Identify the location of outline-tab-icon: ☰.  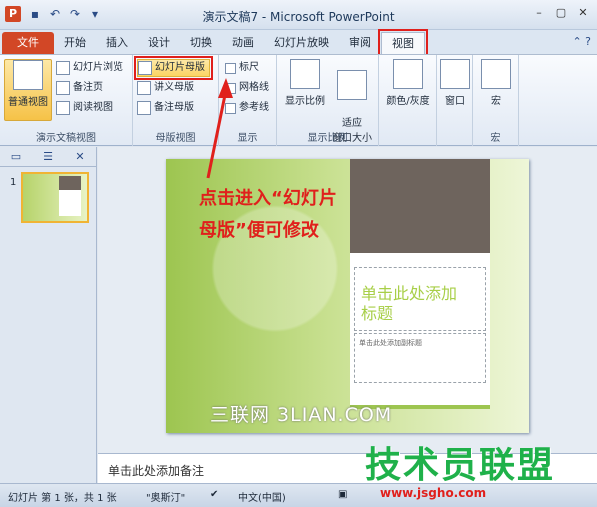
(48, 157).